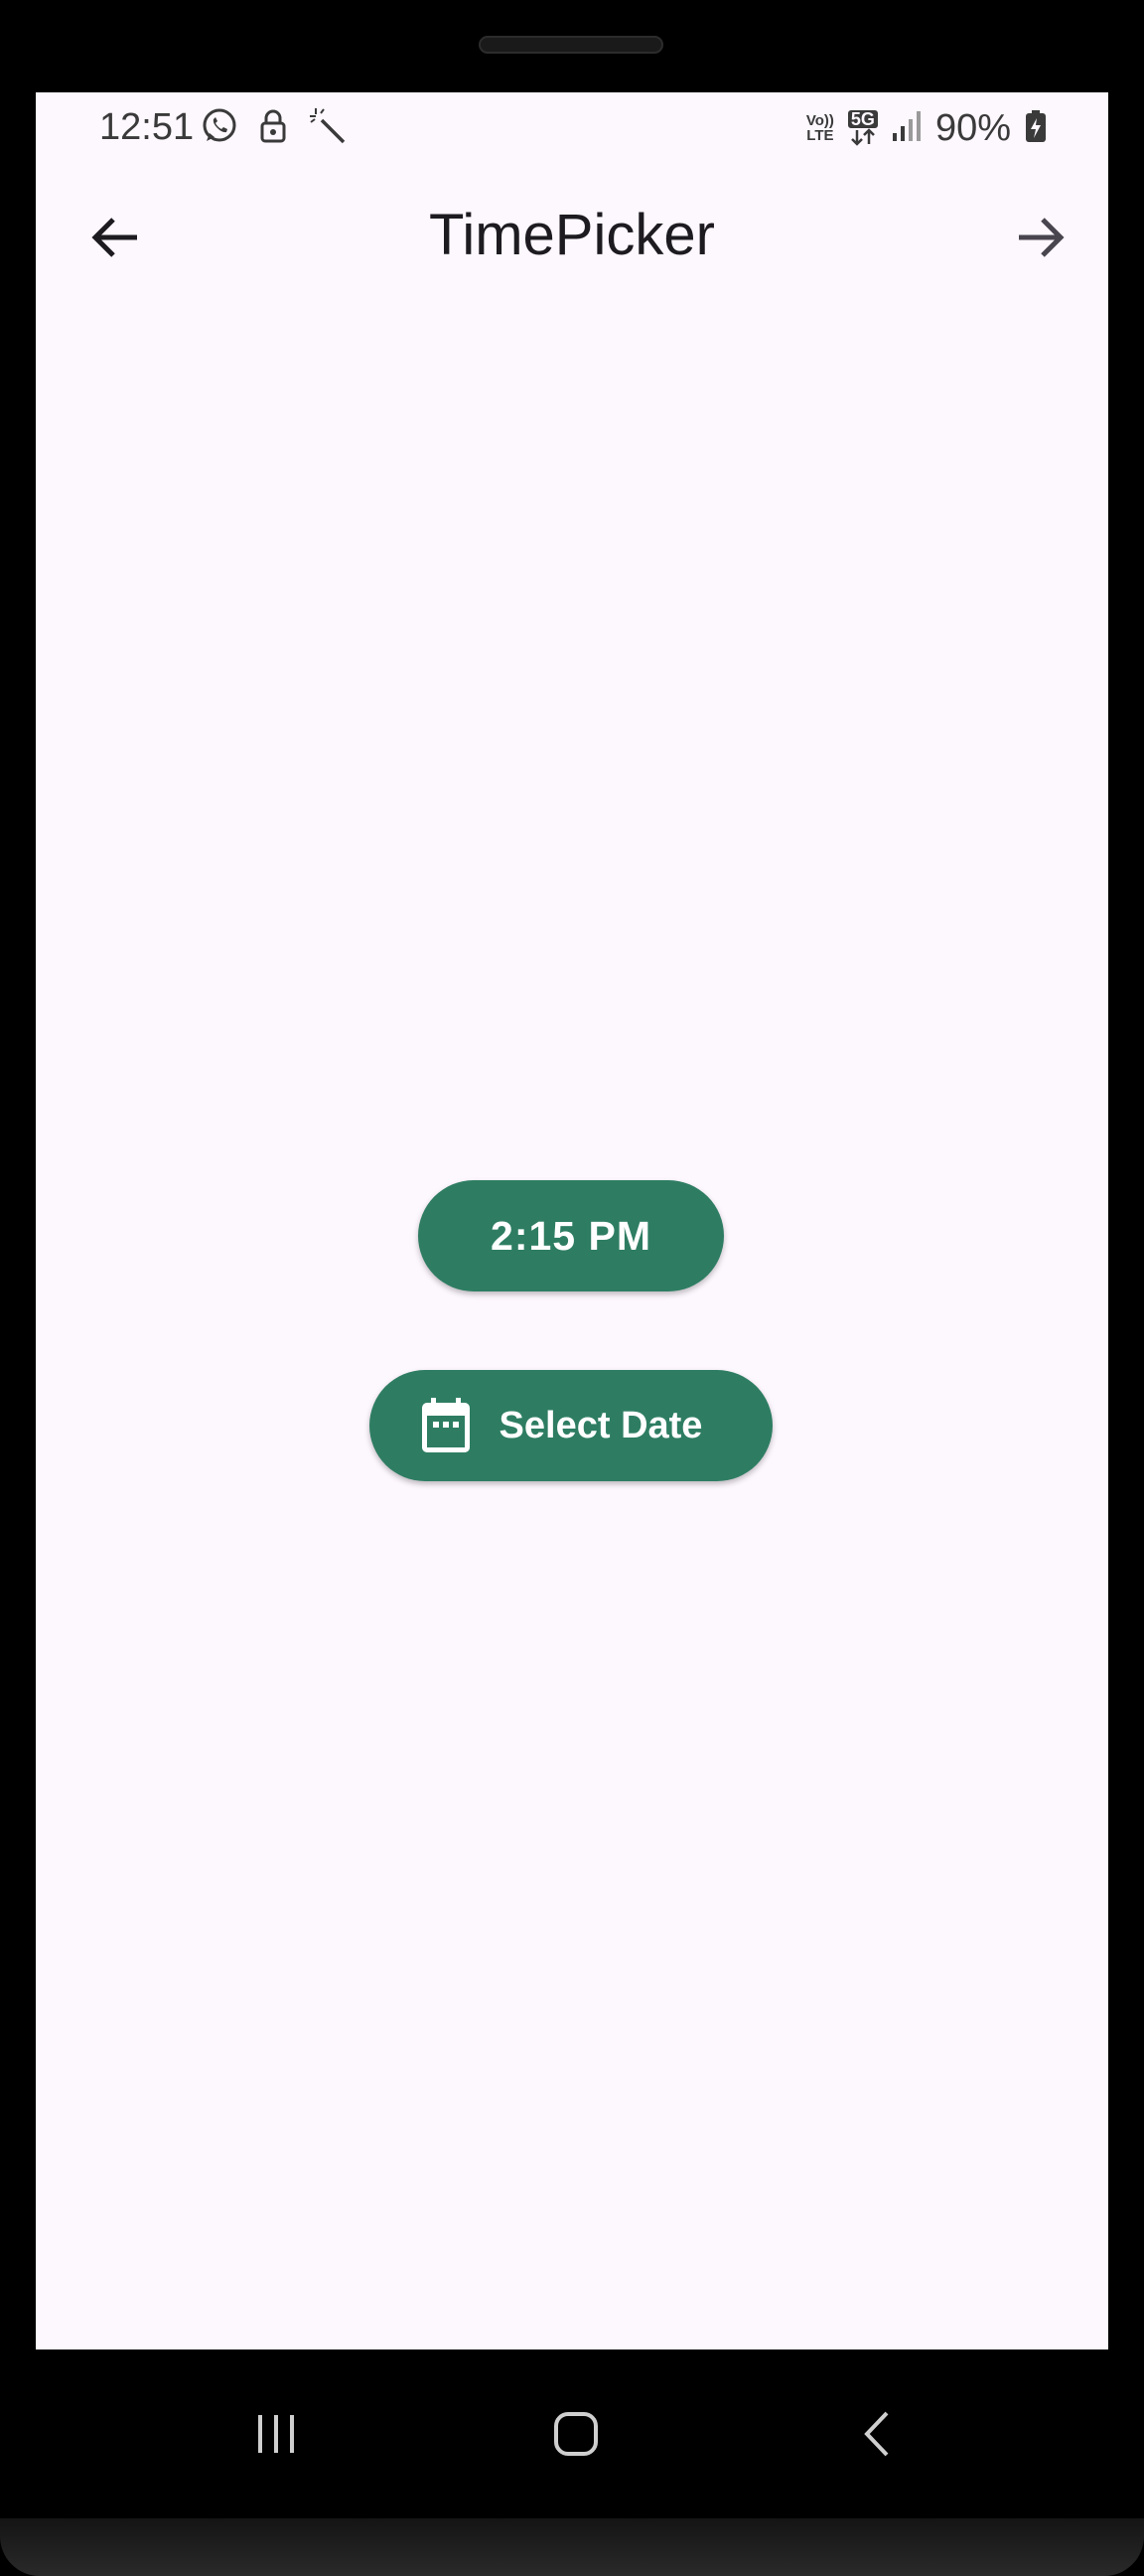 This screenshot has width=1144, height=2576. I want to click on status-notification-icons, so click(274, 129).